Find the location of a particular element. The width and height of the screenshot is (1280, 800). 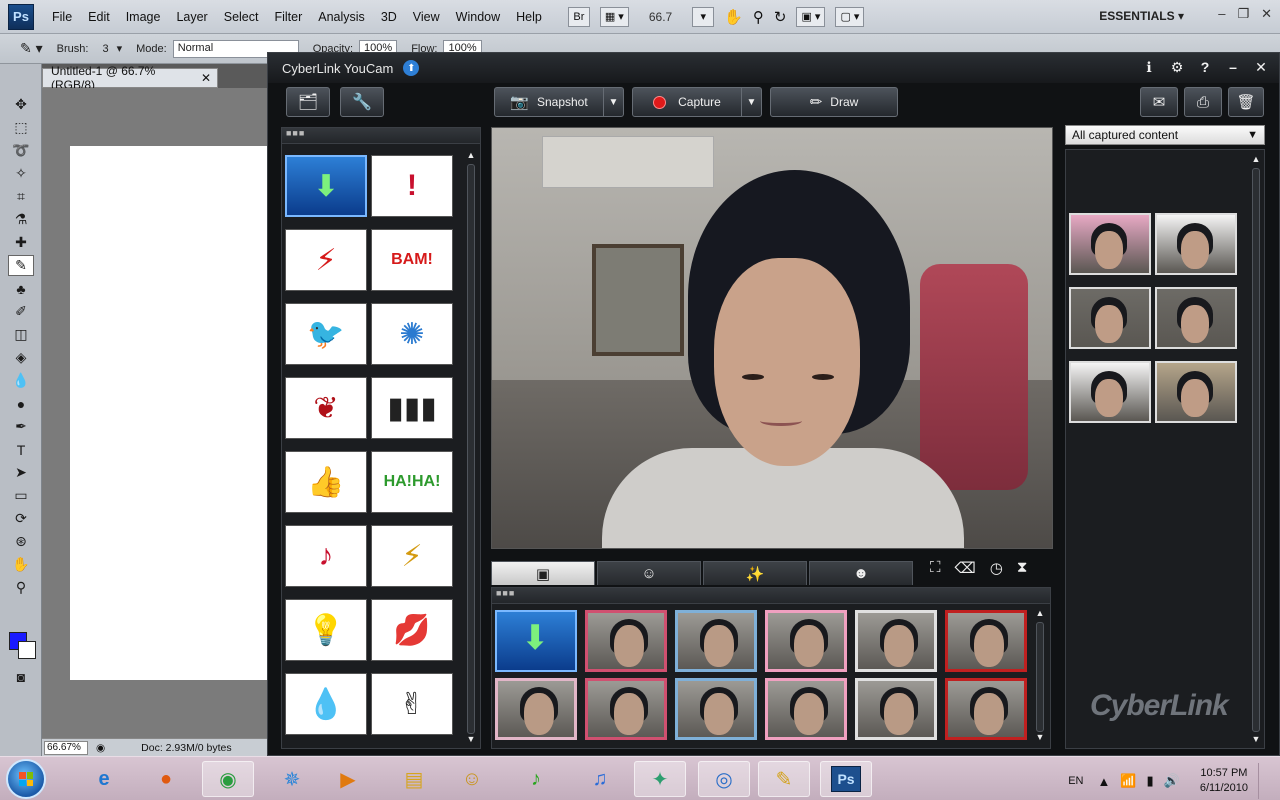

blur-tool-icon: 💧 is located at coordinates (21, 380).